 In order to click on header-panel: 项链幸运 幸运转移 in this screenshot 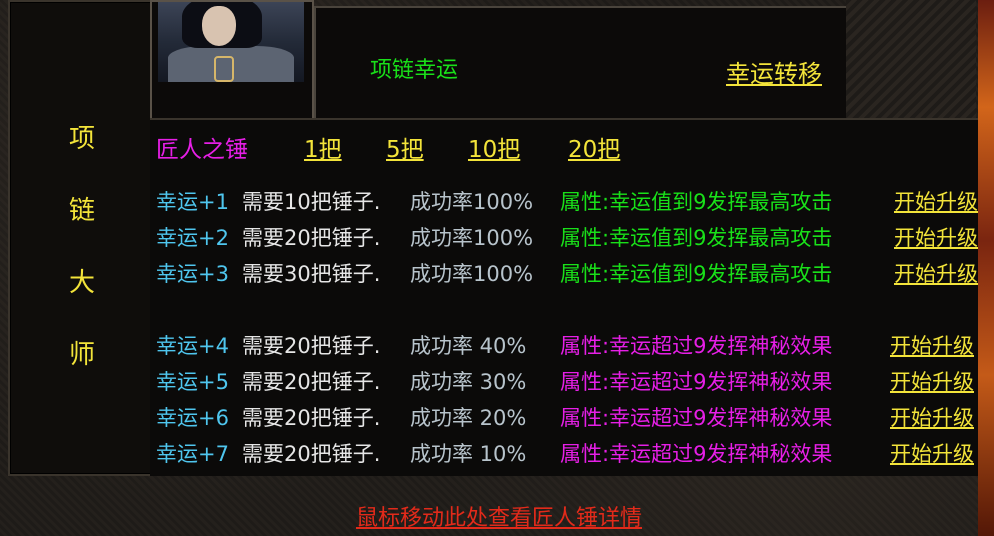, I will do `click(582, 63)`.